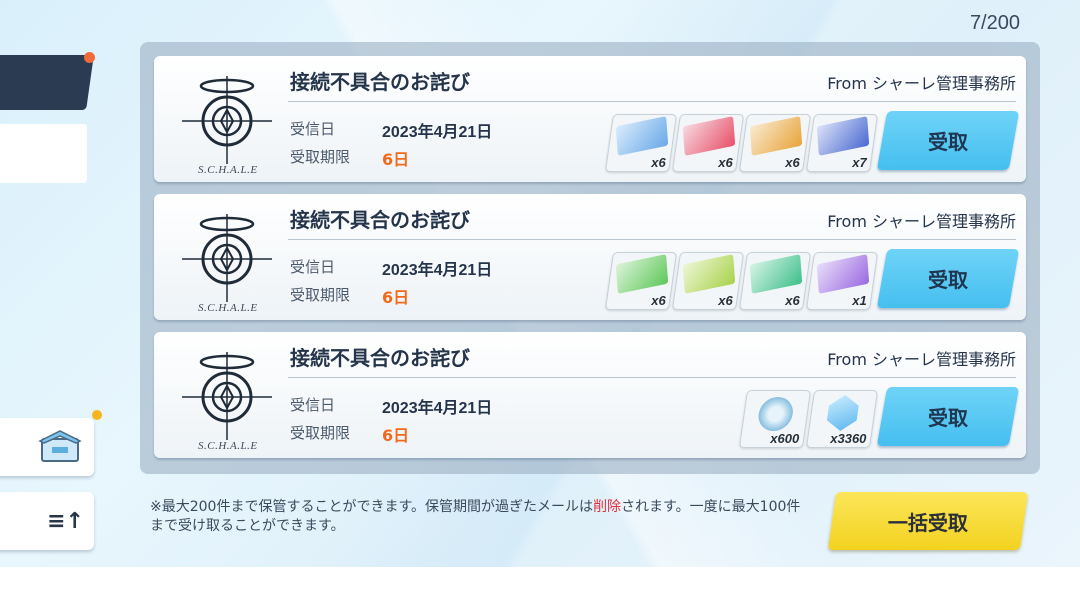 This screenshot has height=606, width=1080. Describe the element at coordinates (843, 274) in the screenshot. I see `purple-ticket-icon` at that location.